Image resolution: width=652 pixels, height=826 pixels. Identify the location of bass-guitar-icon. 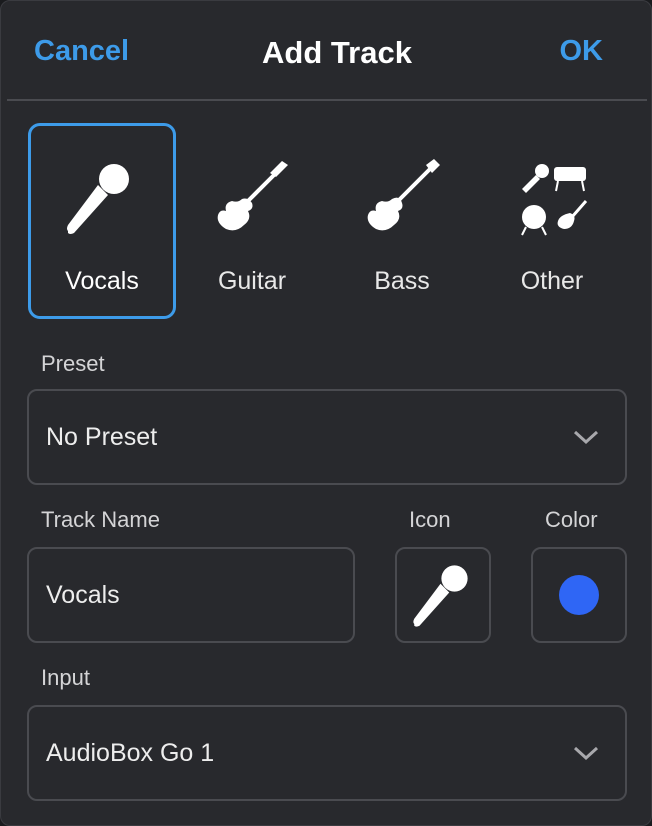
(403, 195).